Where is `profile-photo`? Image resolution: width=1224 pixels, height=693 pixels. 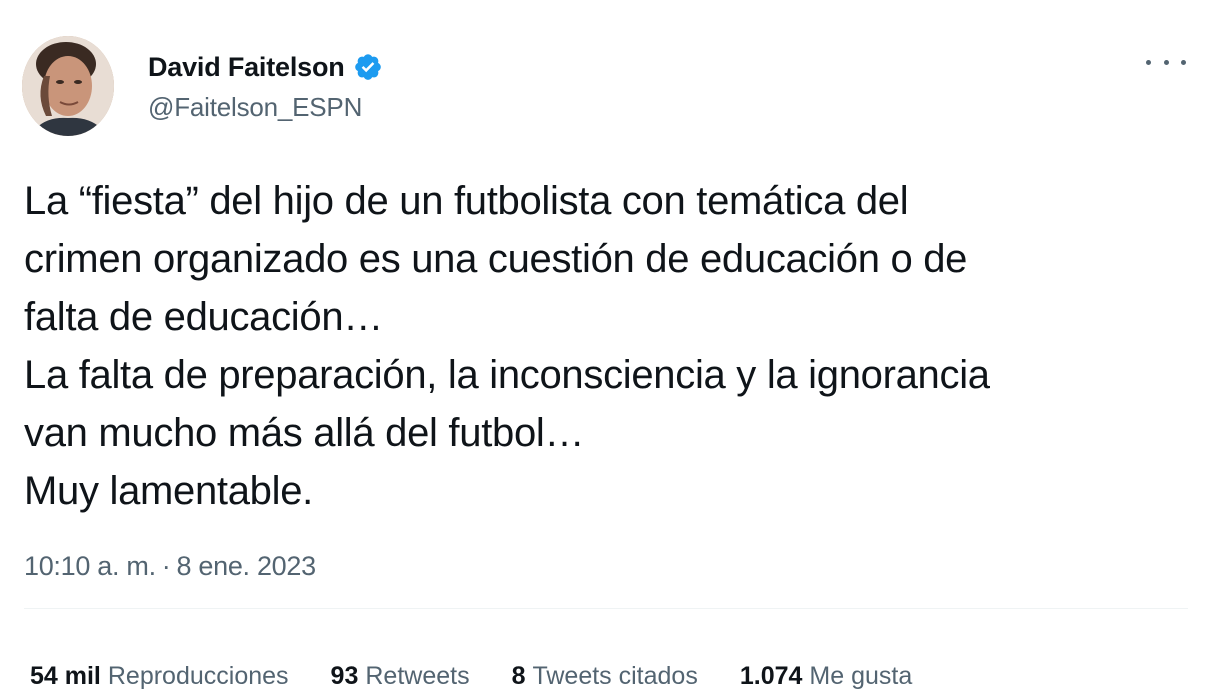
profile-photo is located at coordinates (68, 86).